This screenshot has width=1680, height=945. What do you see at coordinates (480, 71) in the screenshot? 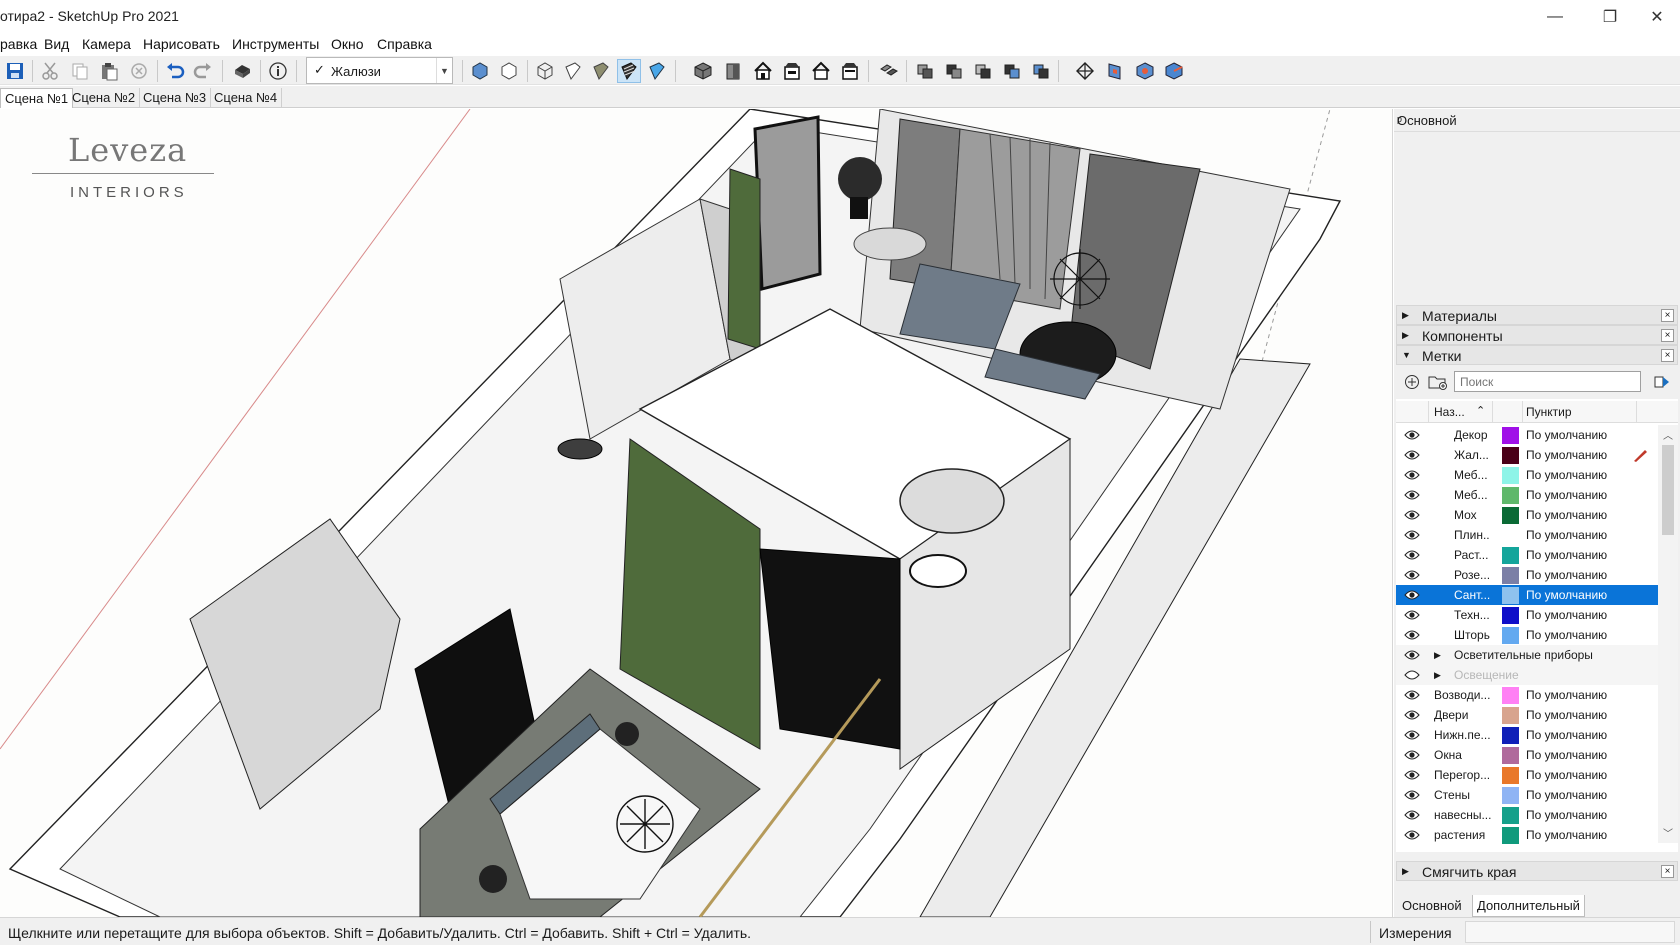
I see `xray-style-button` at bounding box center [480, 71].